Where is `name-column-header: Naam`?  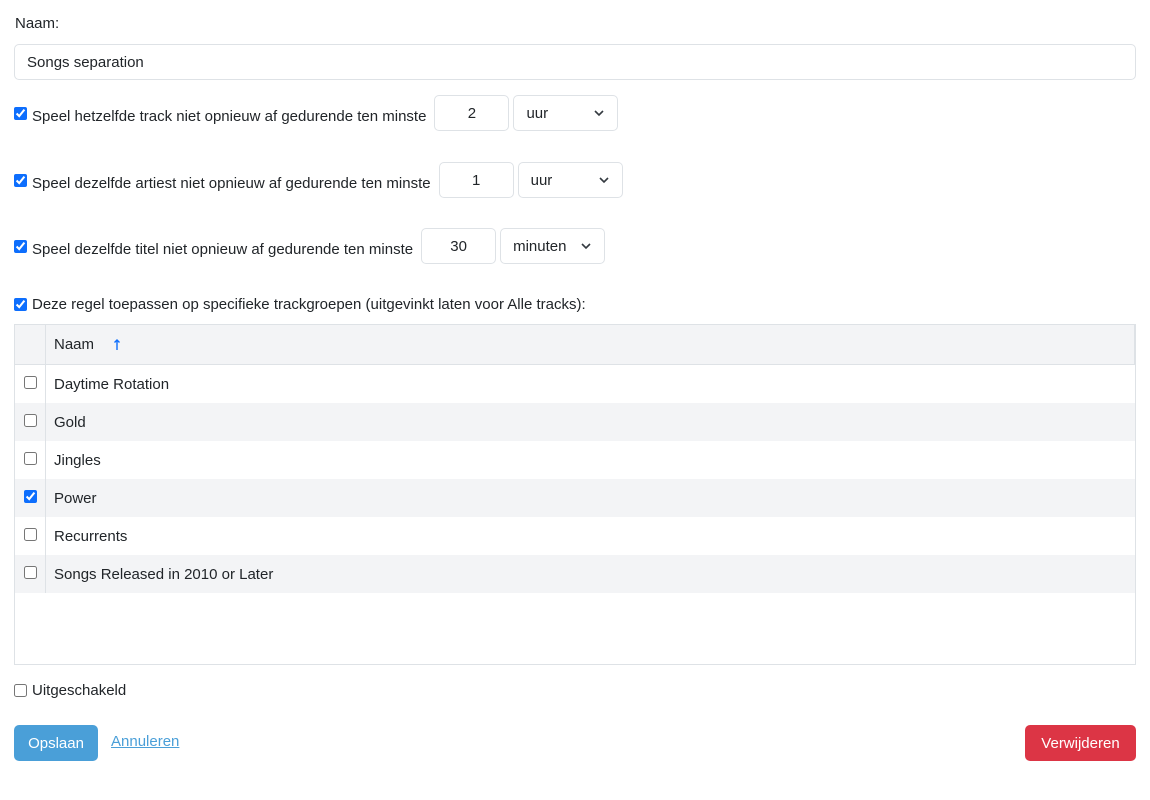 name-column-header: Naam is located at coordinates (84, 344).